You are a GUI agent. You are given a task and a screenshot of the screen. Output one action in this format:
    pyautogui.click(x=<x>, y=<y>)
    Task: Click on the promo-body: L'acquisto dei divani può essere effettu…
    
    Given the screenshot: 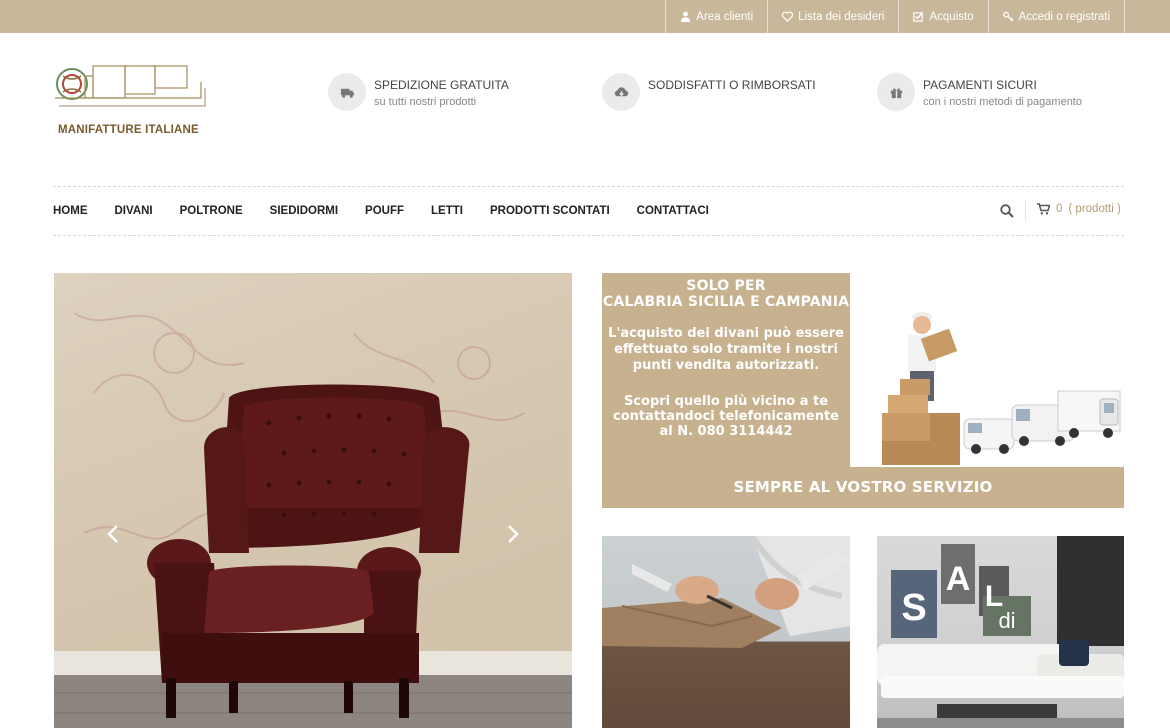 What is the action you would take?
    pyautogui.click(x=726, y=349)
    